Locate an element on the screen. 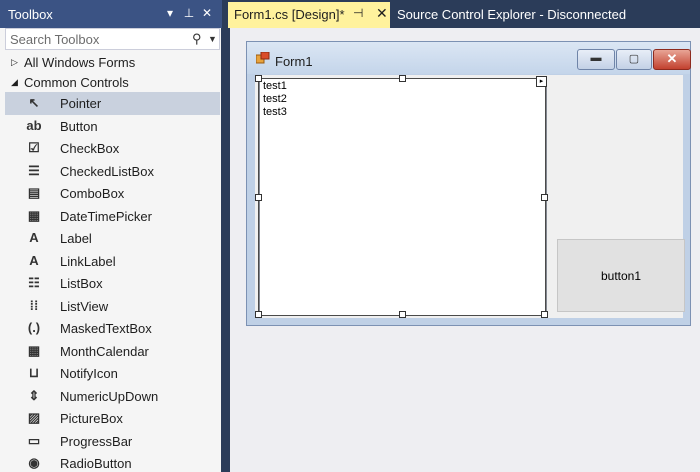 The image size is (700, 472). toolbox-item-label: CheckBox is located at coordinates (90, 148).